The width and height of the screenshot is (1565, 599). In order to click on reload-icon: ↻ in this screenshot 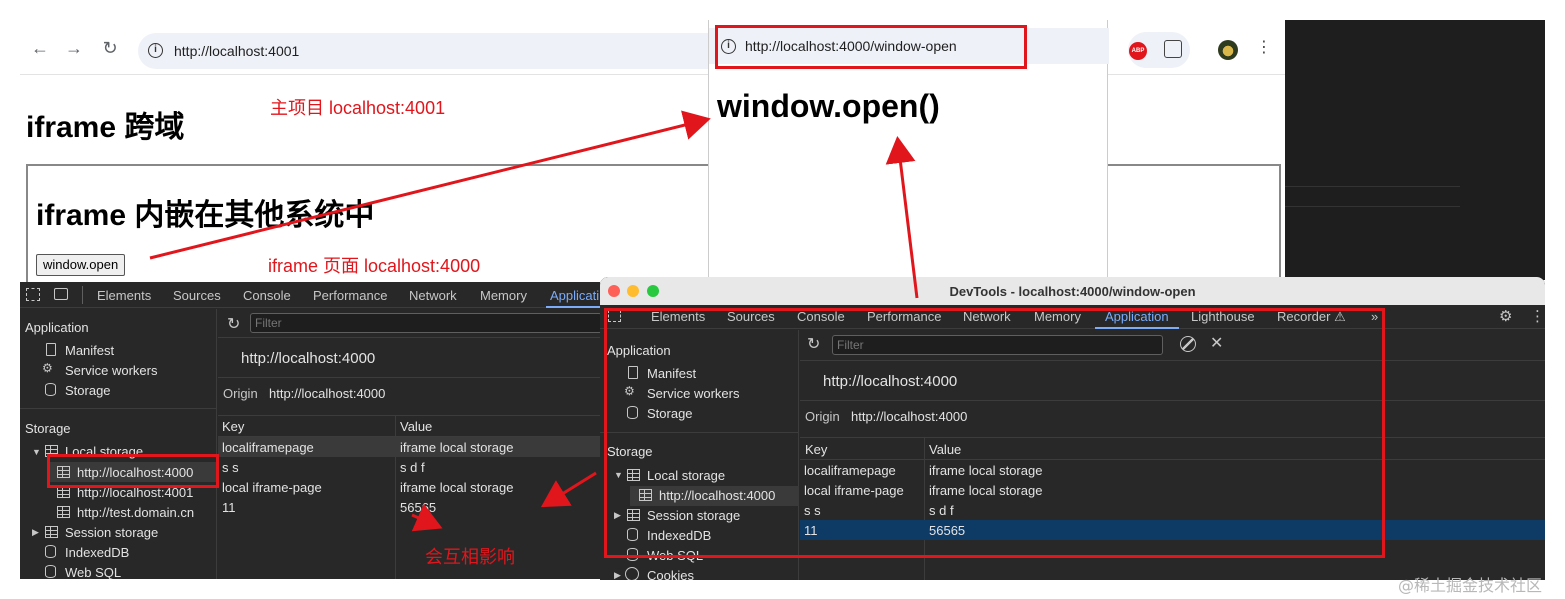, I will do `click(110, 48)`.